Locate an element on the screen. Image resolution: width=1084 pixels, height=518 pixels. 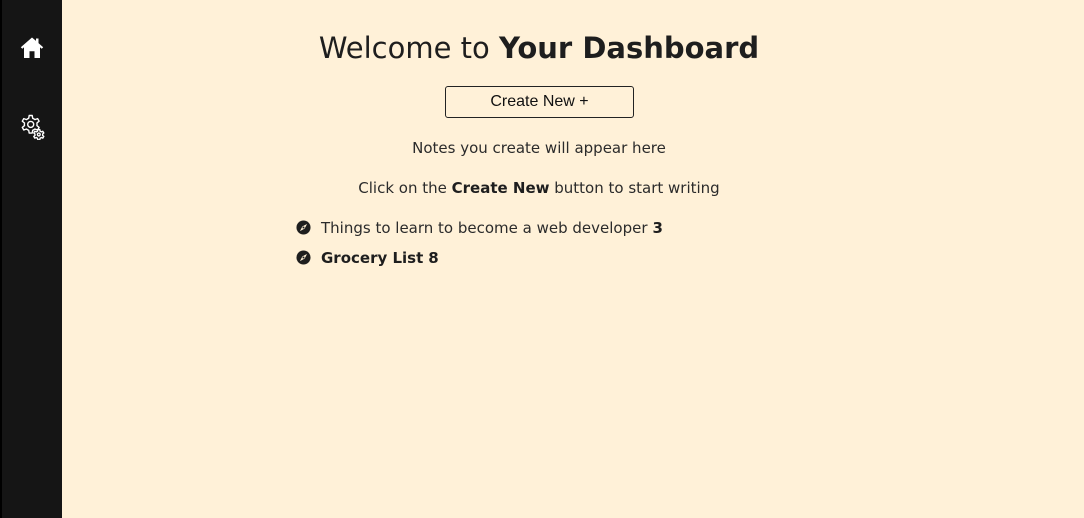
hint-create-new: Create New is located at coordinates (500, 188).